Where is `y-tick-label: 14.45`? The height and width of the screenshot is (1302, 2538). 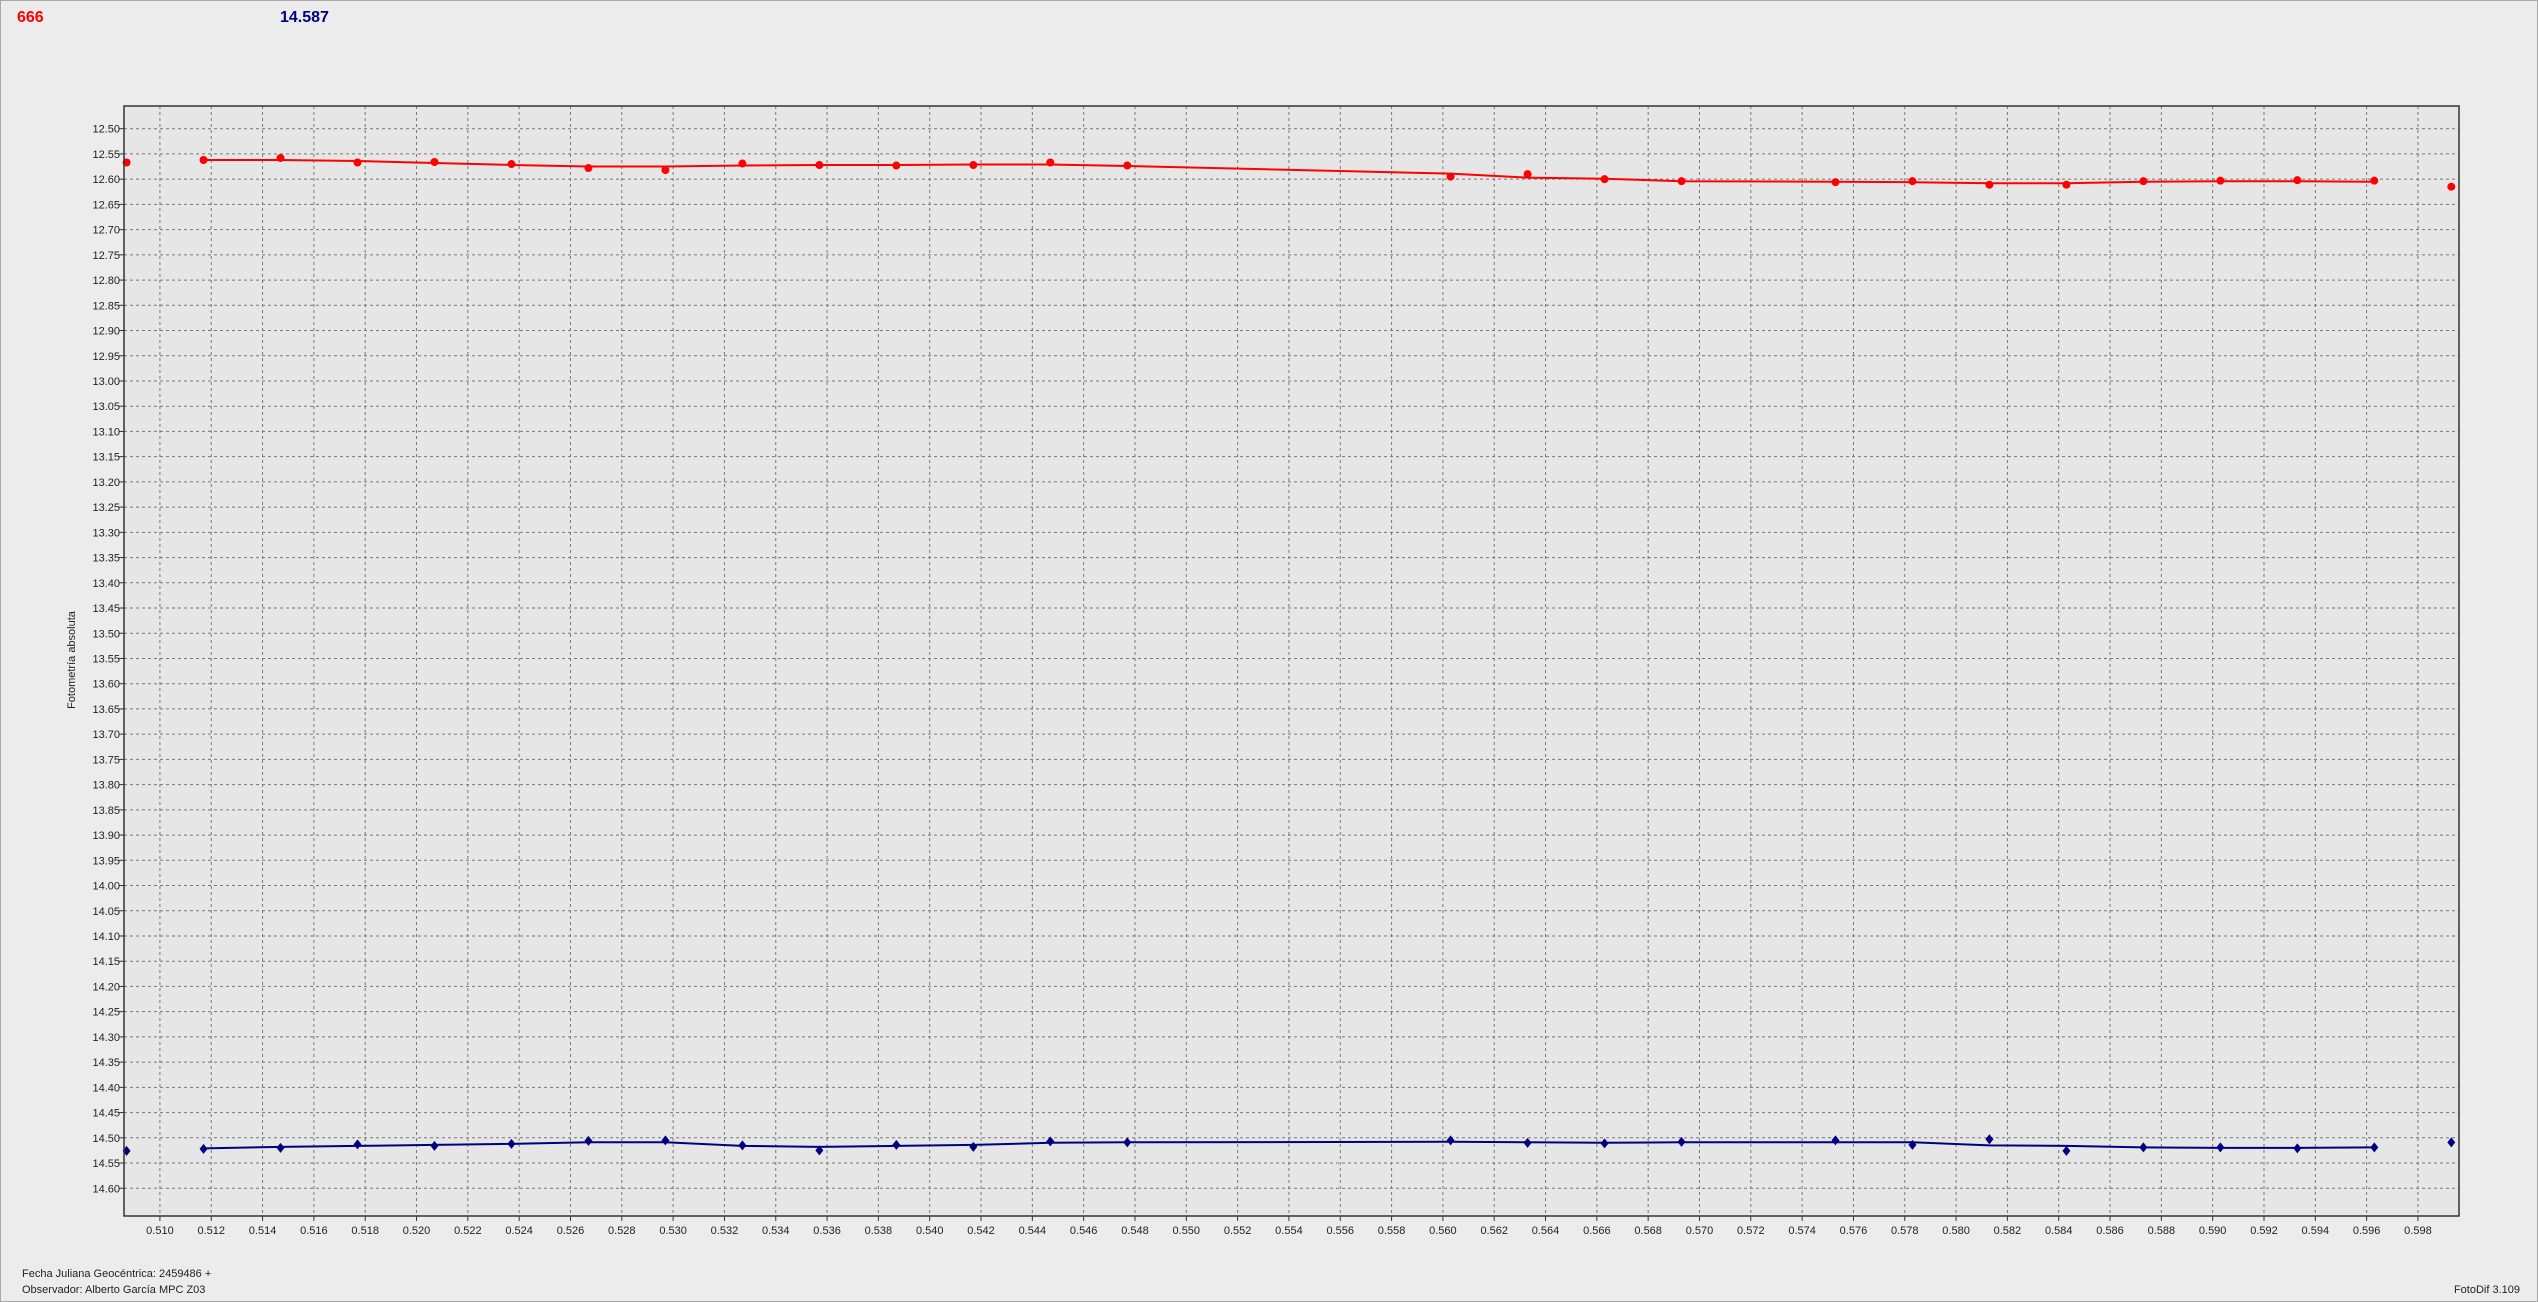
y-tick-label: 14.45 is located at coordinates (106, 1114).